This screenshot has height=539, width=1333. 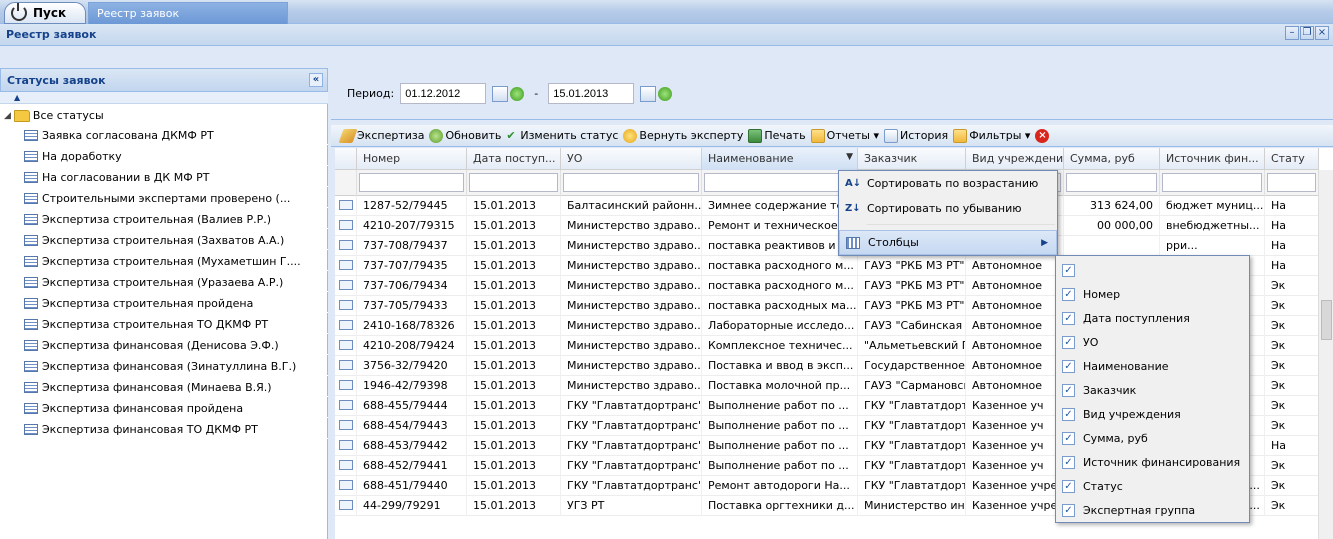 I want to click on column-header: Стату, so click(x=1292, y=159).